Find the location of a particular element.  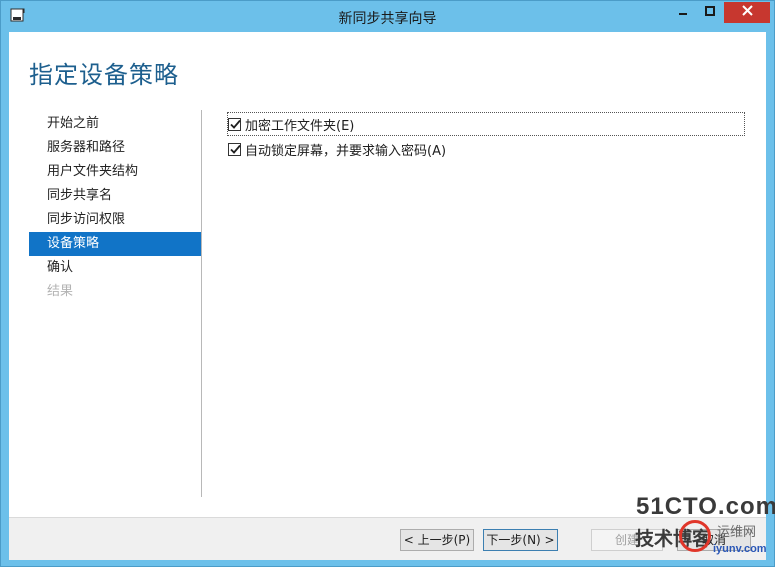

maximize-icon is located at coordinates (710, 12).